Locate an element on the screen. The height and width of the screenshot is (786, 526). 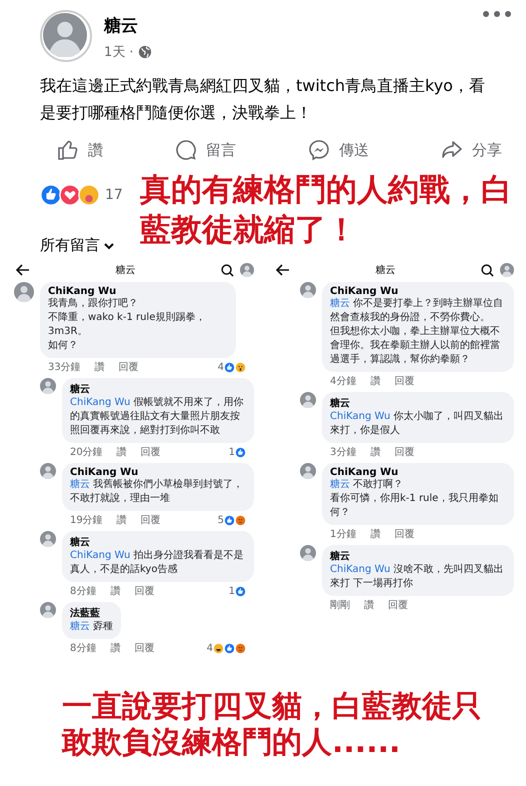
comment-text: 不降重，wako k-1 rule規則踢拳，3m3R。 is located at coordinates (127, 325).